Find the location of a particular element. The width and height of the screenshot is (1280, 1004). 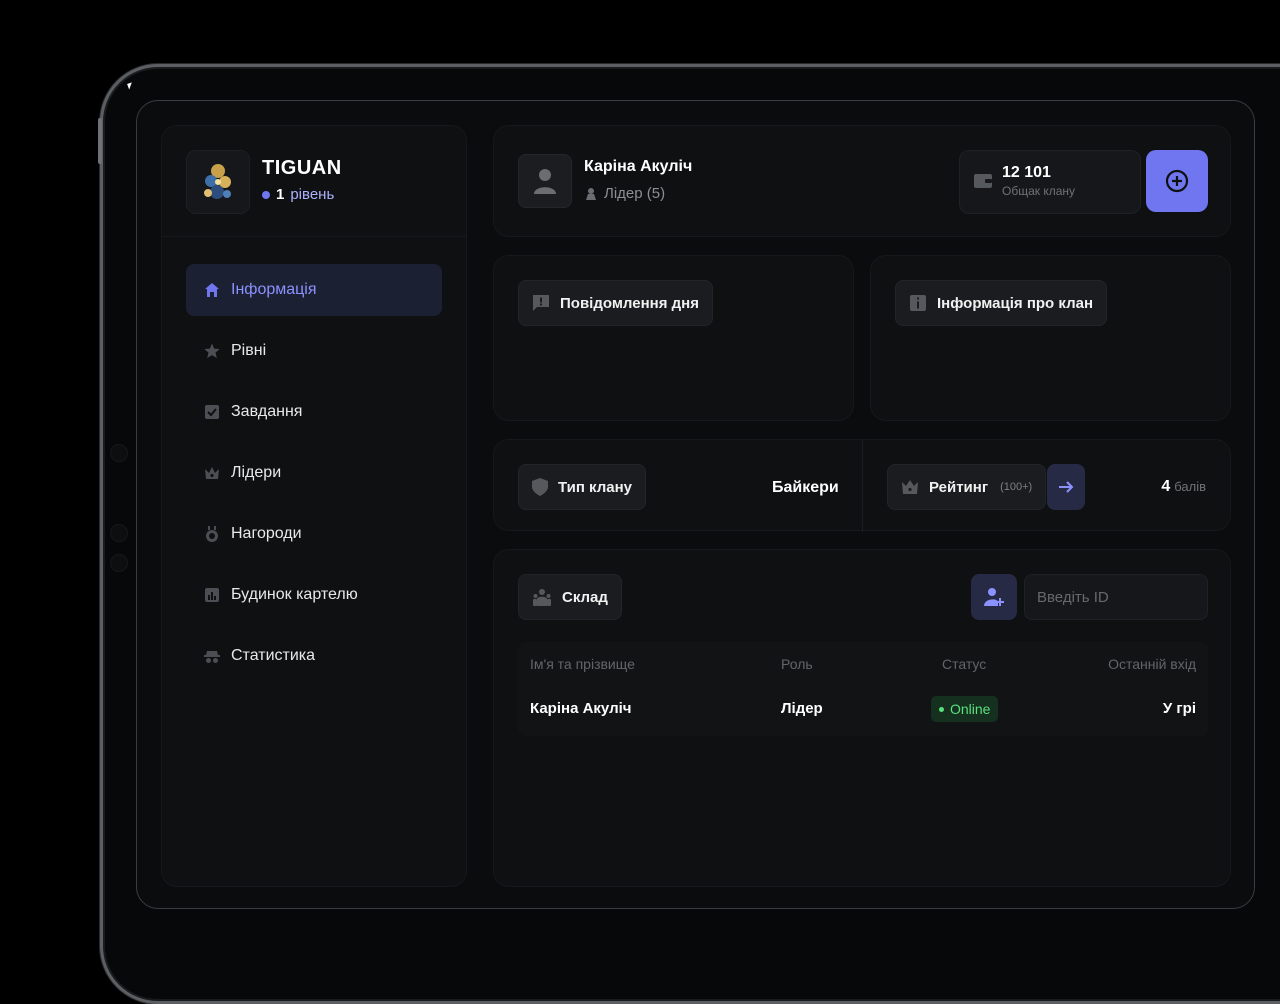

arrow-right-icon is located at coordinates (1066, 487).